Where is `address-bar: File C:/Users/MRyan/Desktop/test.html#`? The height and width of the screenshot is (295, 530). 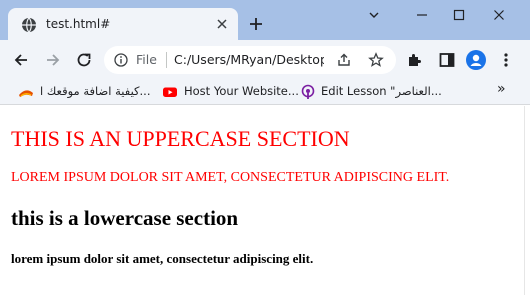 address-bar: File C:/Users/MRyan/Desktop/test.html# is located at coordinates (250, 60).